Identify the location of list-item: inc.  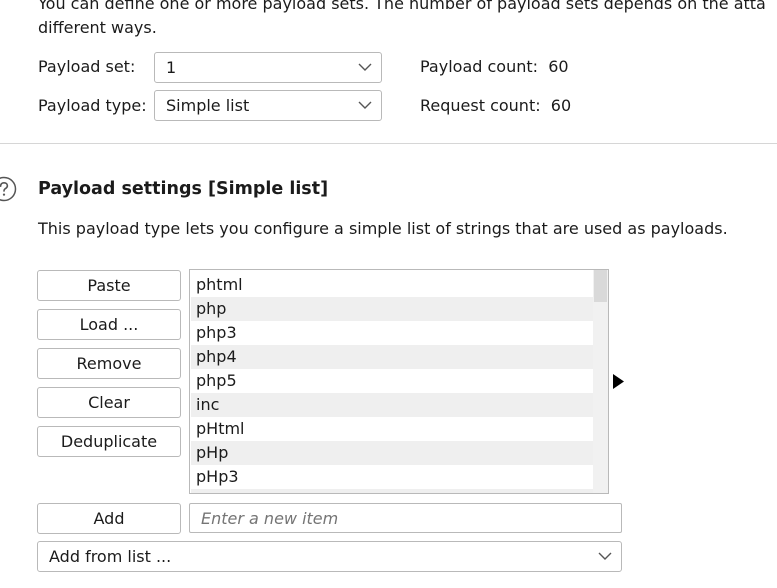
(392, 405).